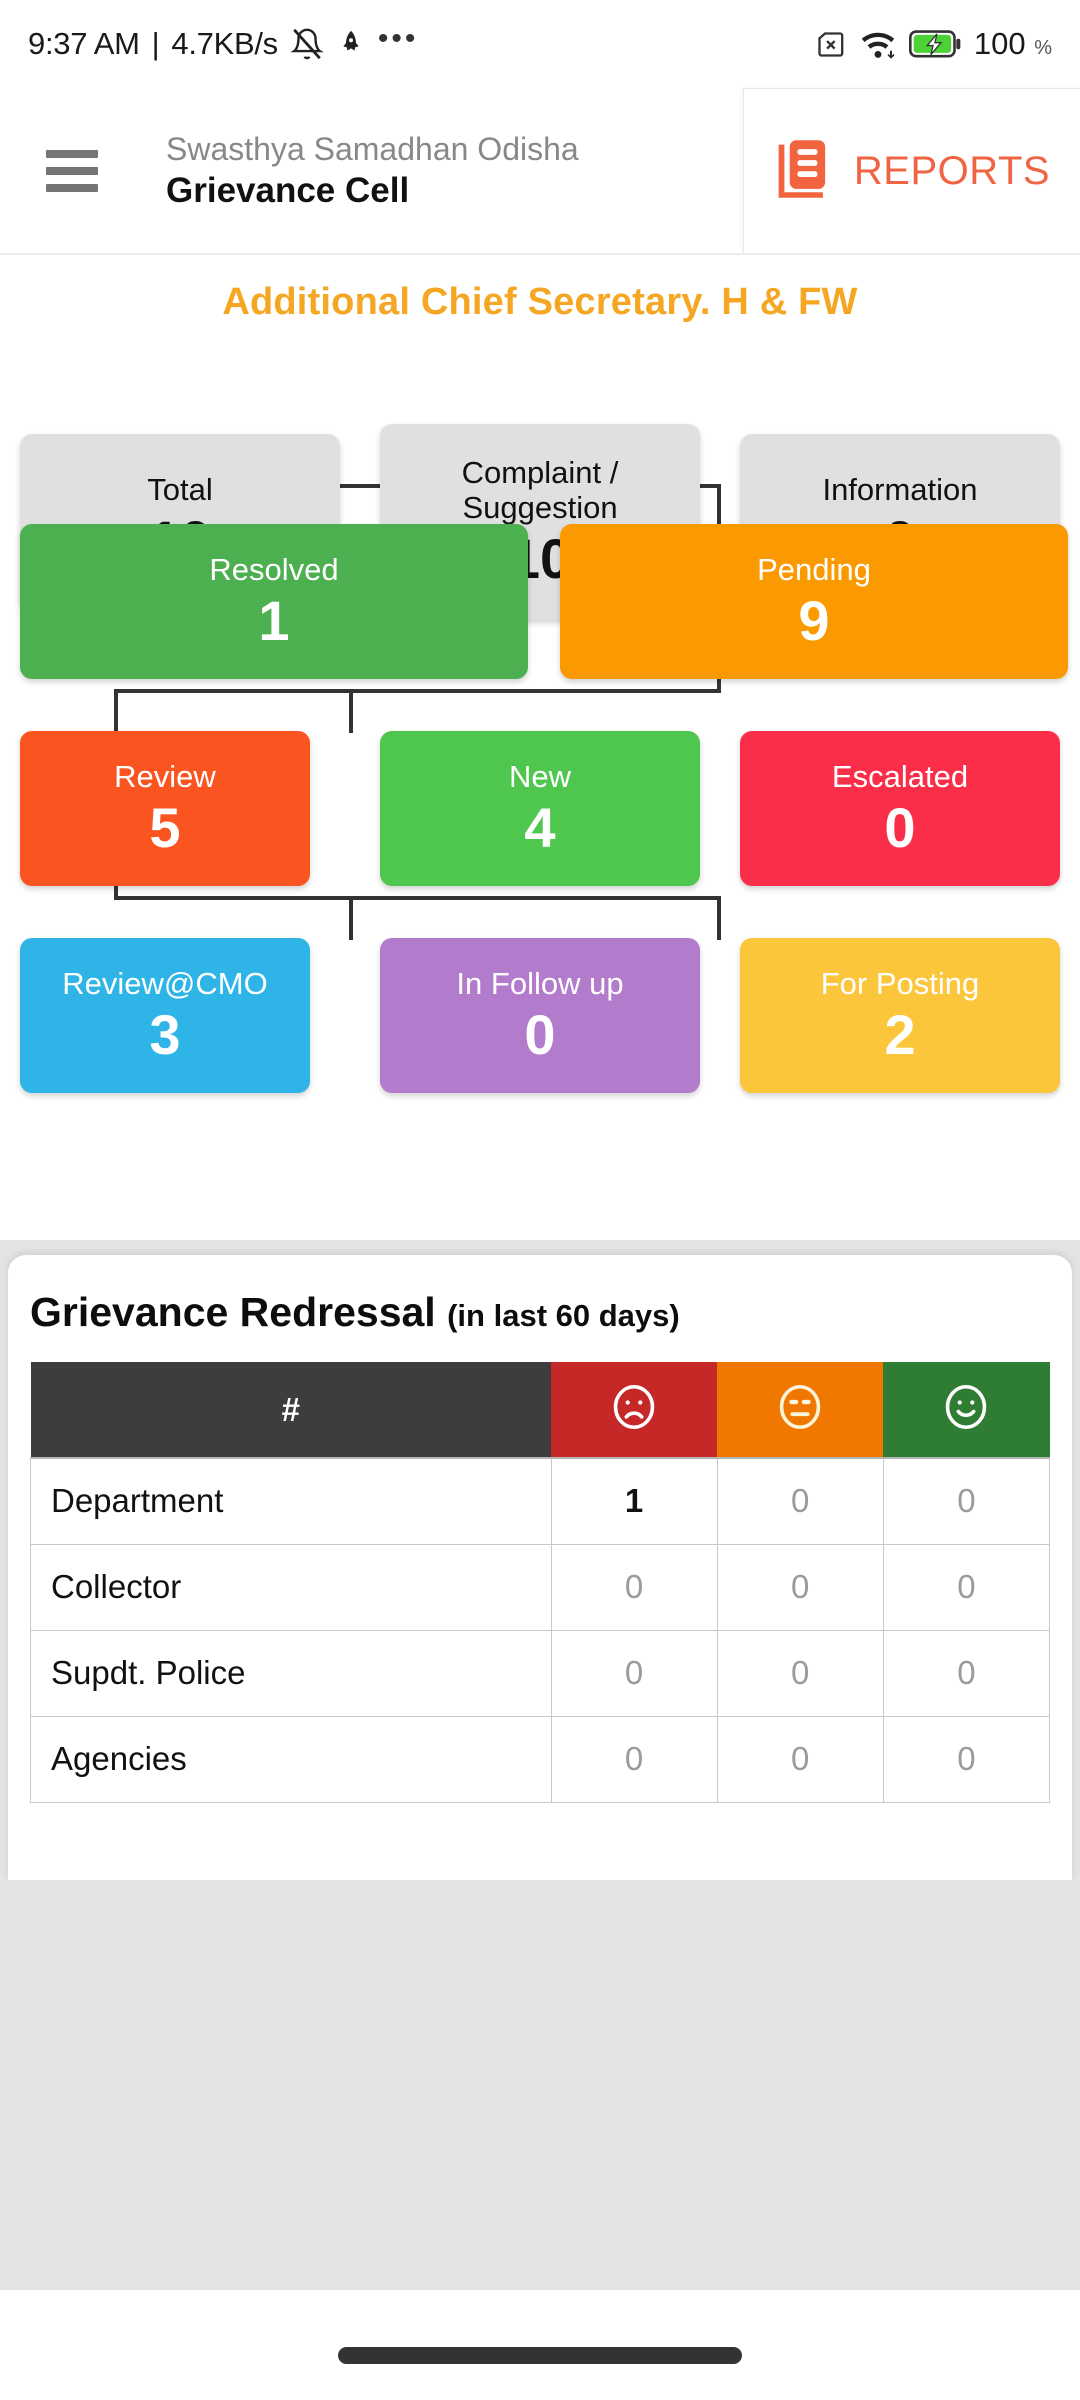  I want to click on hamburger-menu-icon, so click(72, 171).